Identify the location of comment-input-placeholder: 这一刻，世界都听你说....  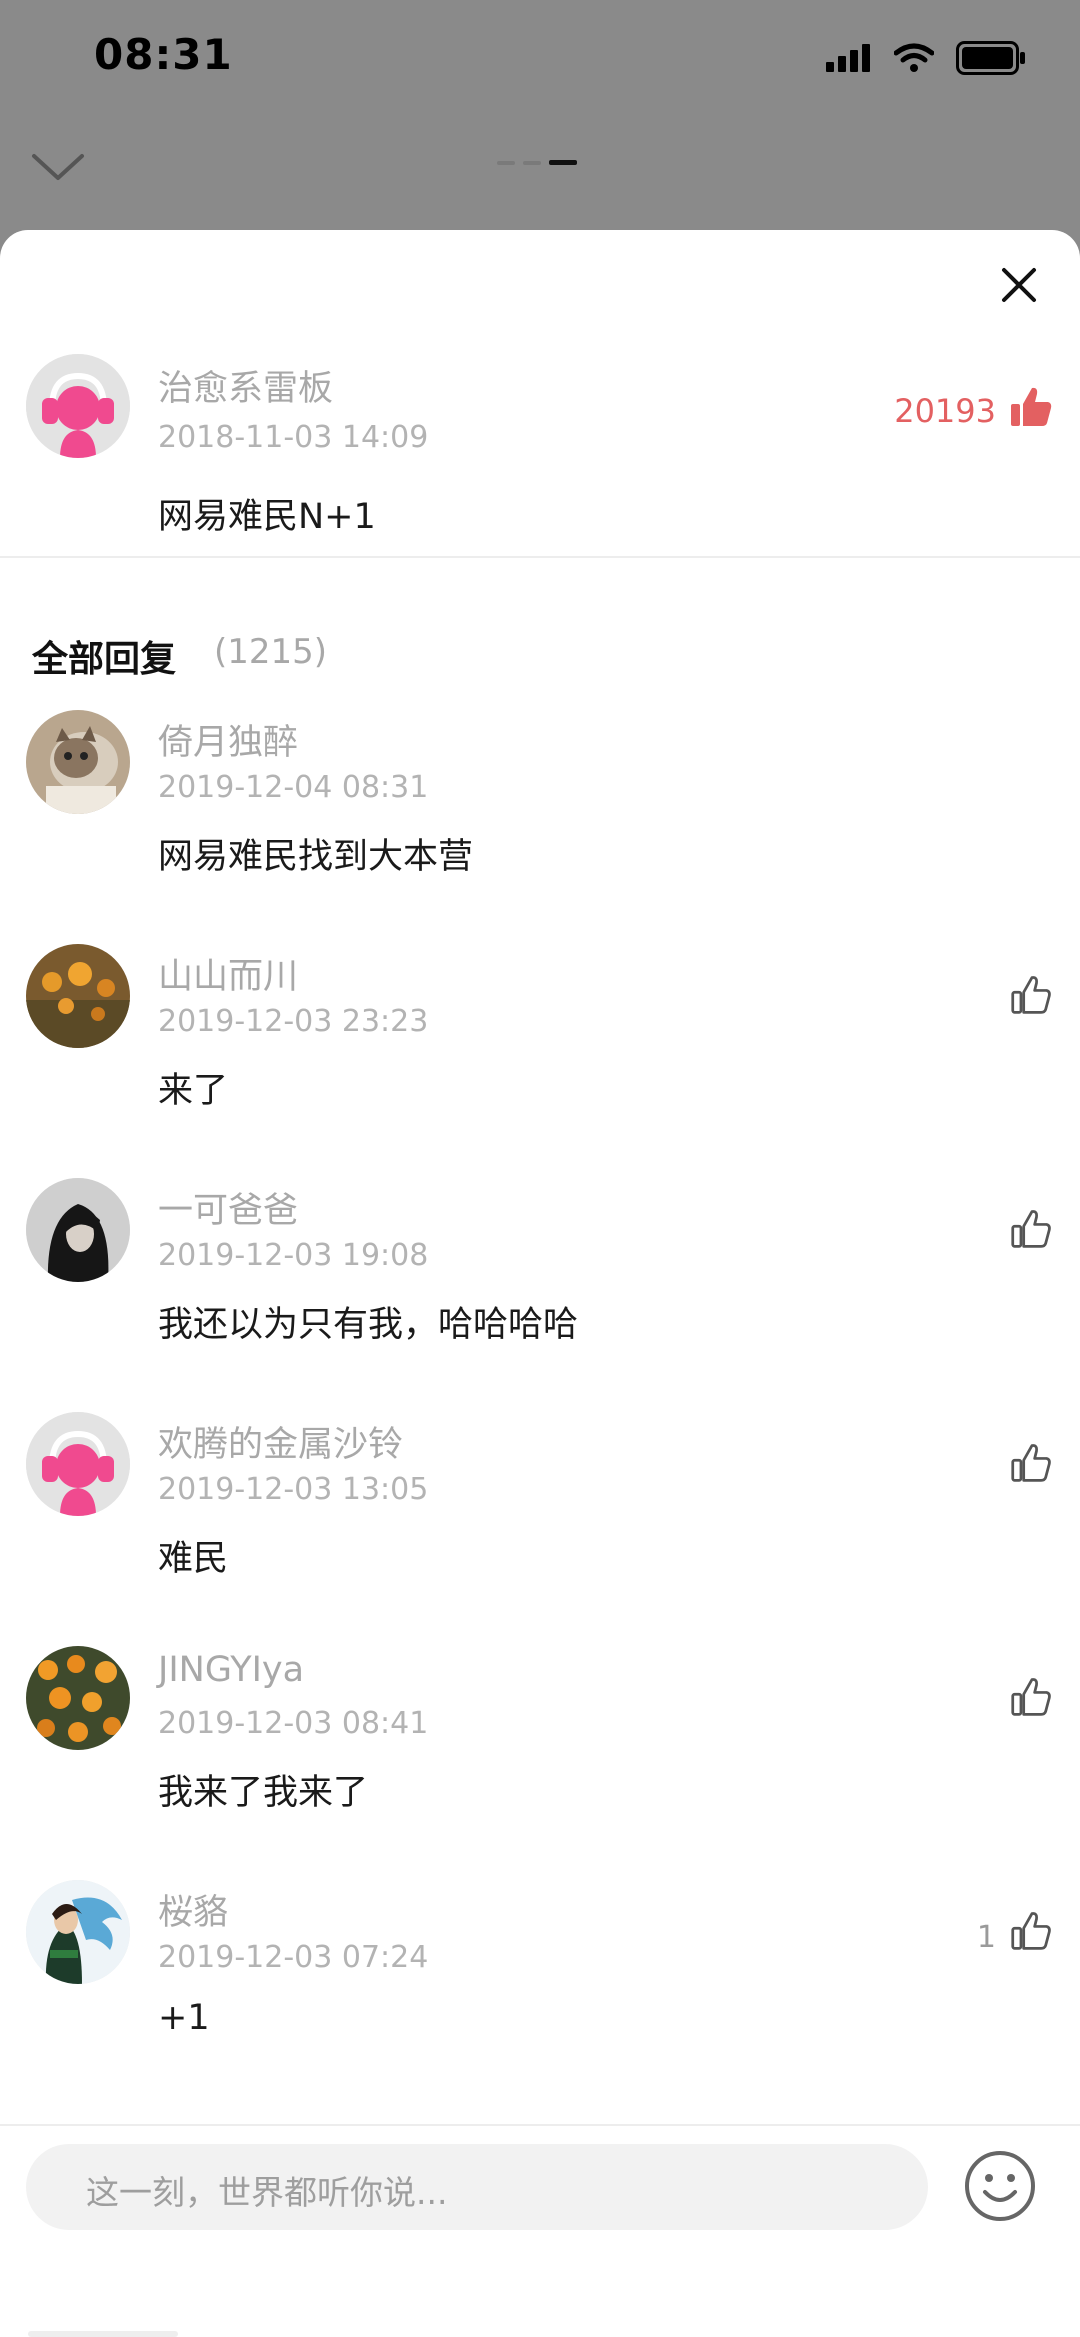
(267, 2192).